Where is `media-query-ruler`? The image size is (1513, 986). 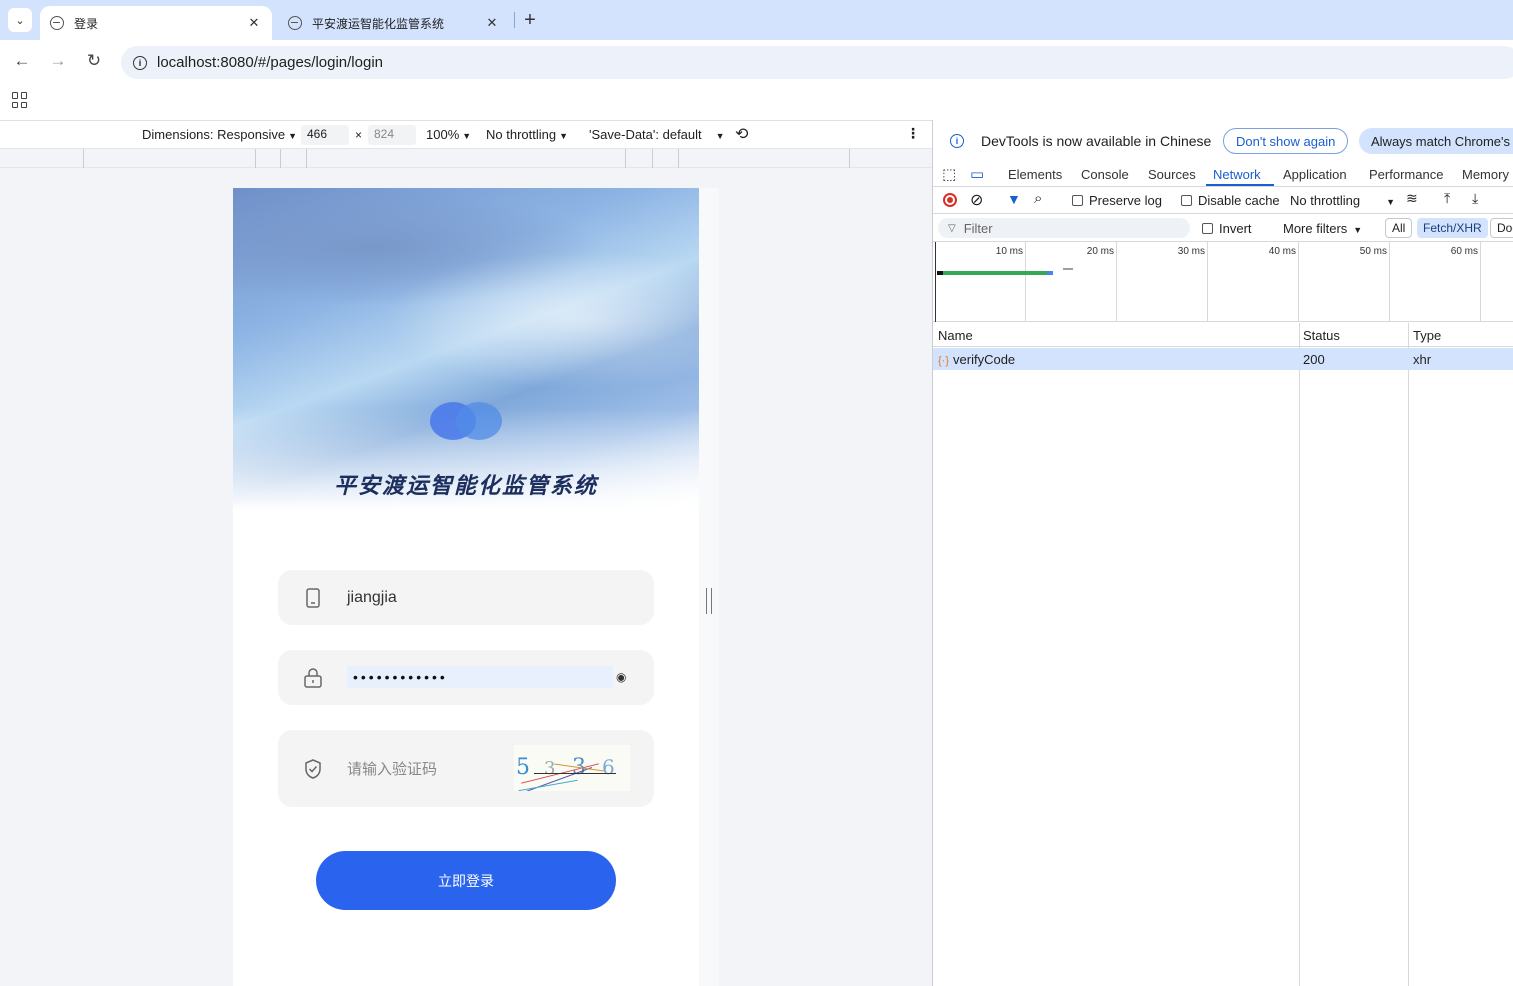 media-query-ruler is located at coordinates (466, 158).